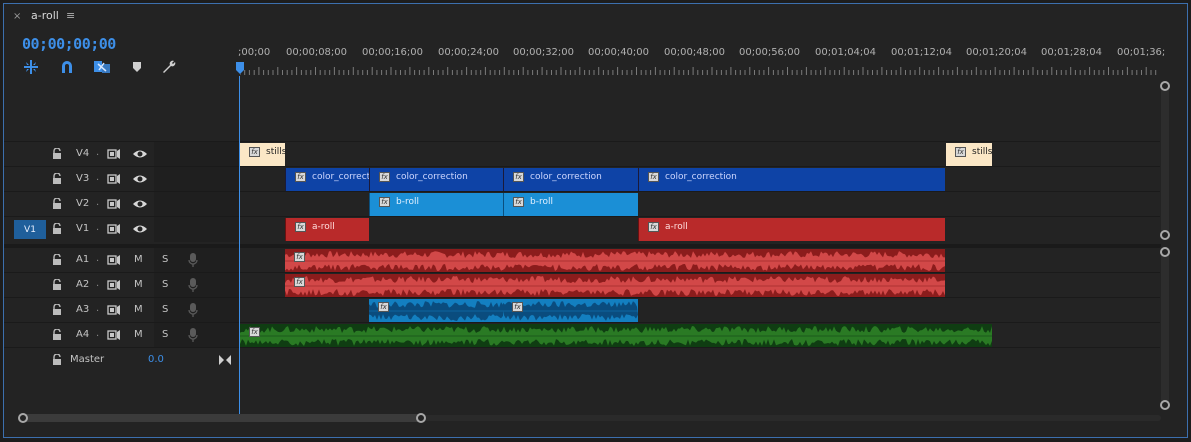 This screenshot has height=442, width=1191. I want to click on sequence-name: a-roll, so click(45, 15).